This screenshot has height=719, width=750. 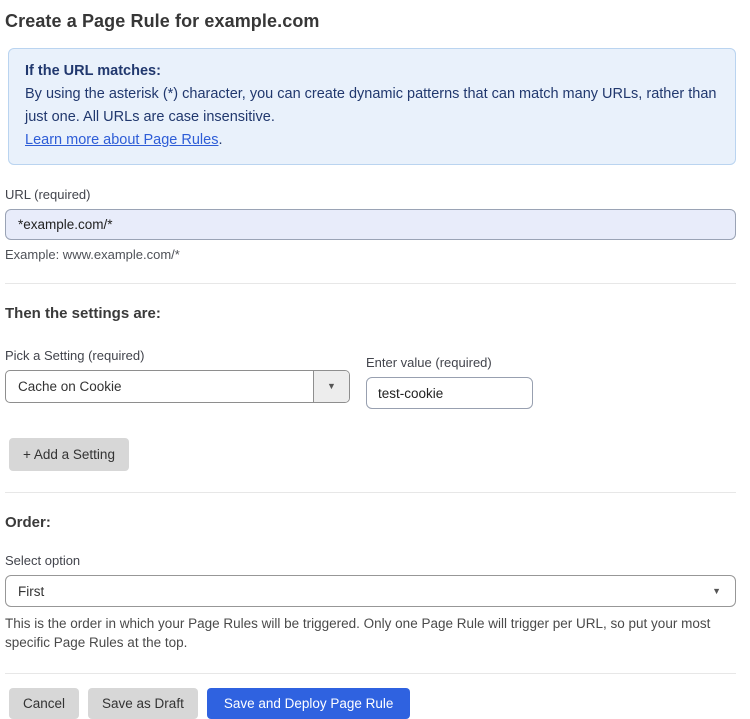 What do you see at coordinates (48, 194) in the screenshot?
I see `url-field-label: URL (required)` at bounding box center [48, 194].